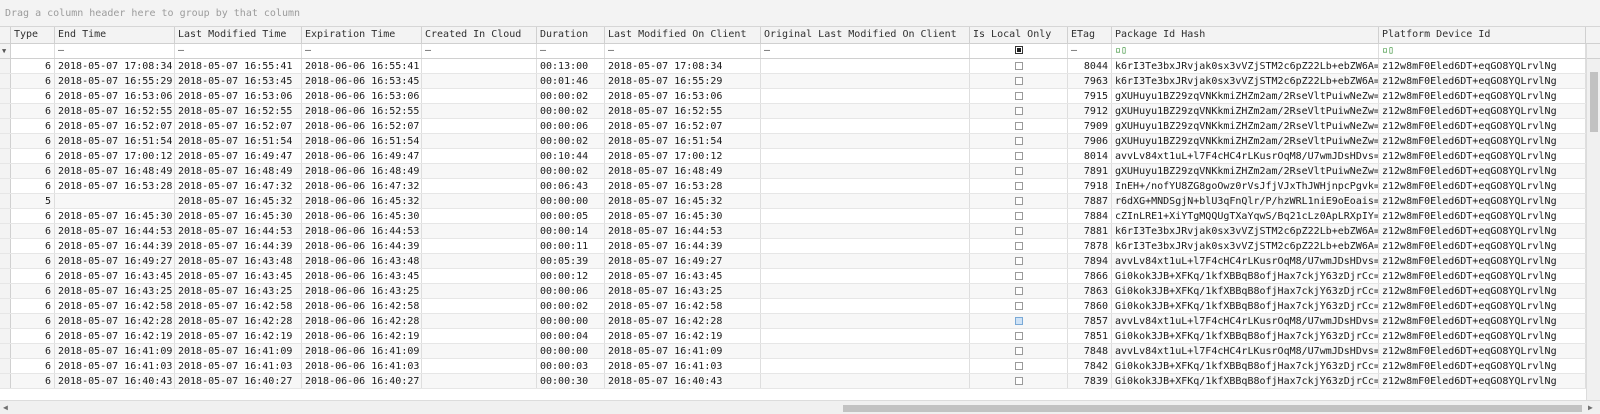 The height and width of the screenshot is (414, 1600). What do you see at coordinates (683, 261) in the screenshot?
I see `cell-last-modified-on-client: 2018-05-07 16:49:27` at bounding box center [683, 261].